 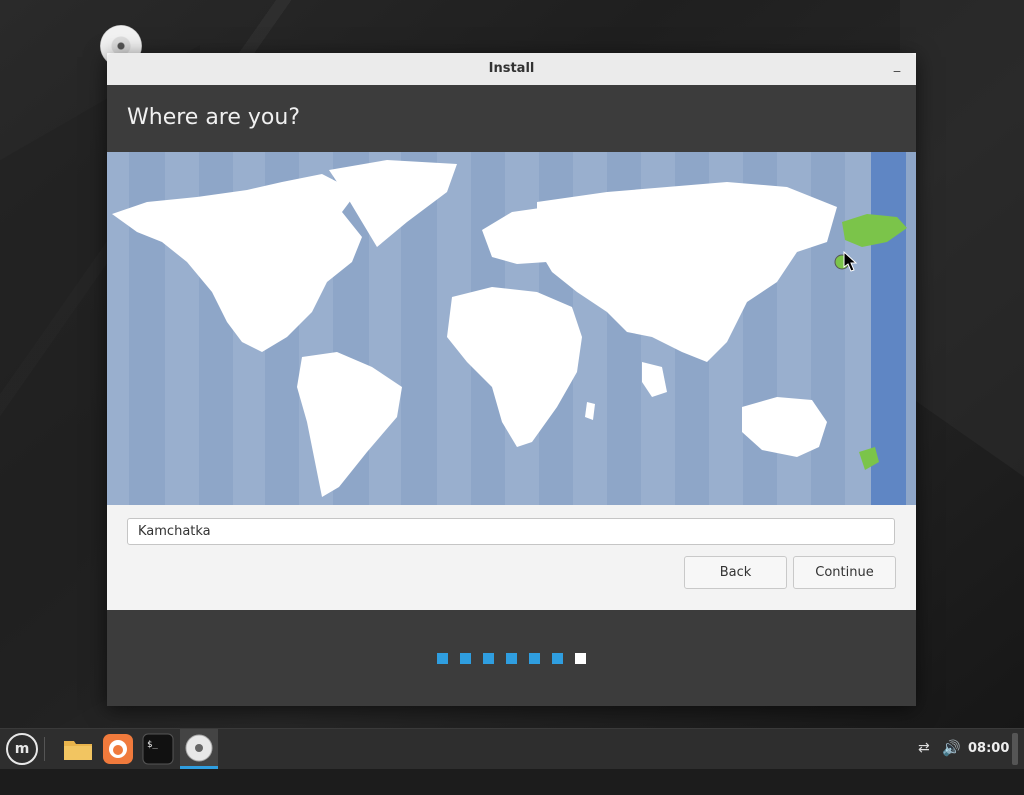 What do you see at coordinates (735, 572) in the screenshot?
I see `back-button: Back` at bounding box center [735, 572].